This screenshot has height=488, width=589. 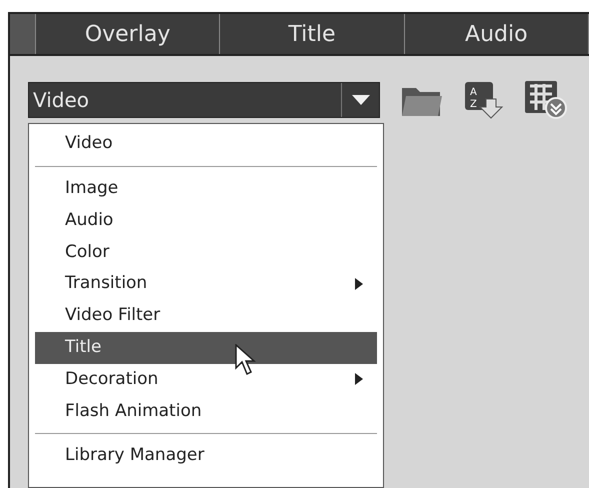 What do you see at coordinates (206, 252) in the screenshot?
I see `menu-item: Color` at bounding box center [206, 252].